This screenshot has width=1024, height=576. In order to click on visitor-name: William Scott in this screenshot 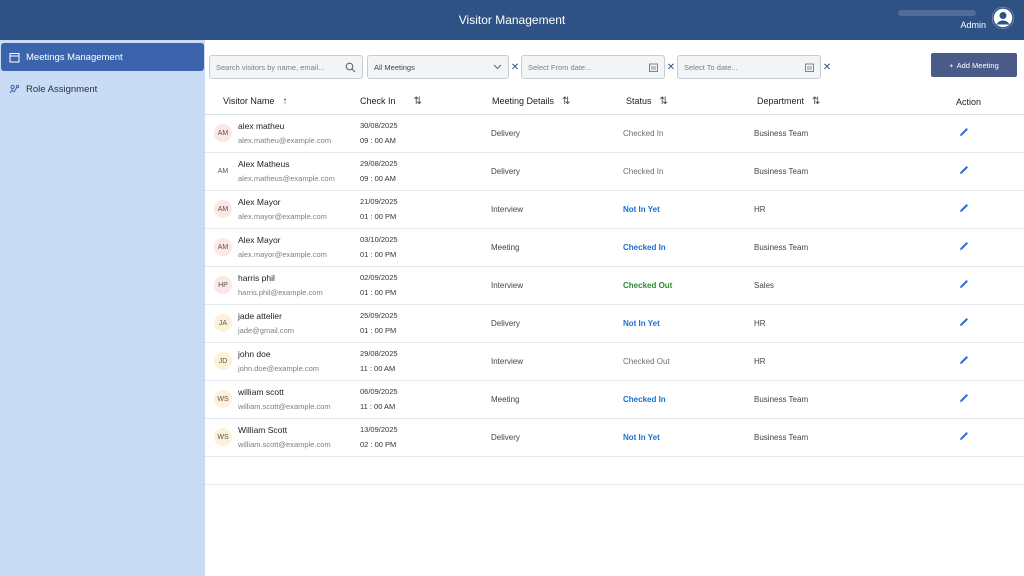, I will do `click(263, 430)`.